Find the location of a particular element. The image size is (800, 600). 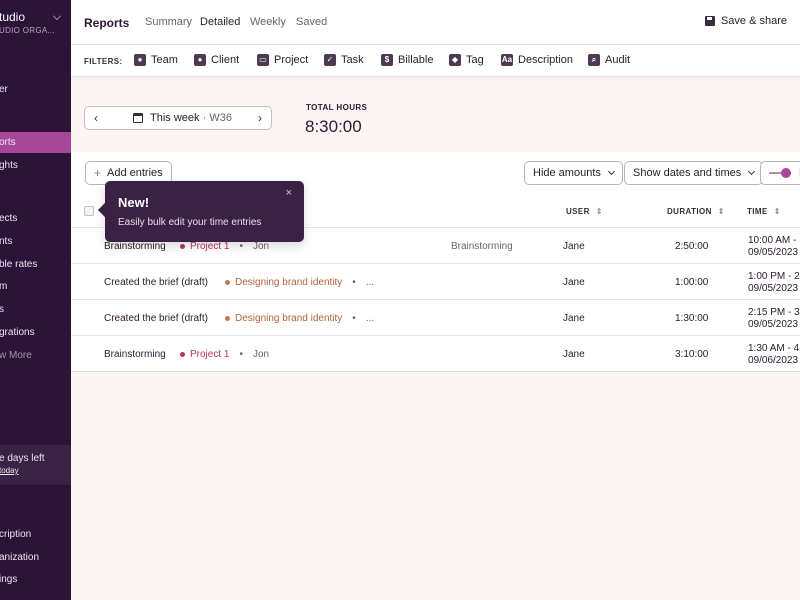

toggle-switch is located at coordinates (780, 173).